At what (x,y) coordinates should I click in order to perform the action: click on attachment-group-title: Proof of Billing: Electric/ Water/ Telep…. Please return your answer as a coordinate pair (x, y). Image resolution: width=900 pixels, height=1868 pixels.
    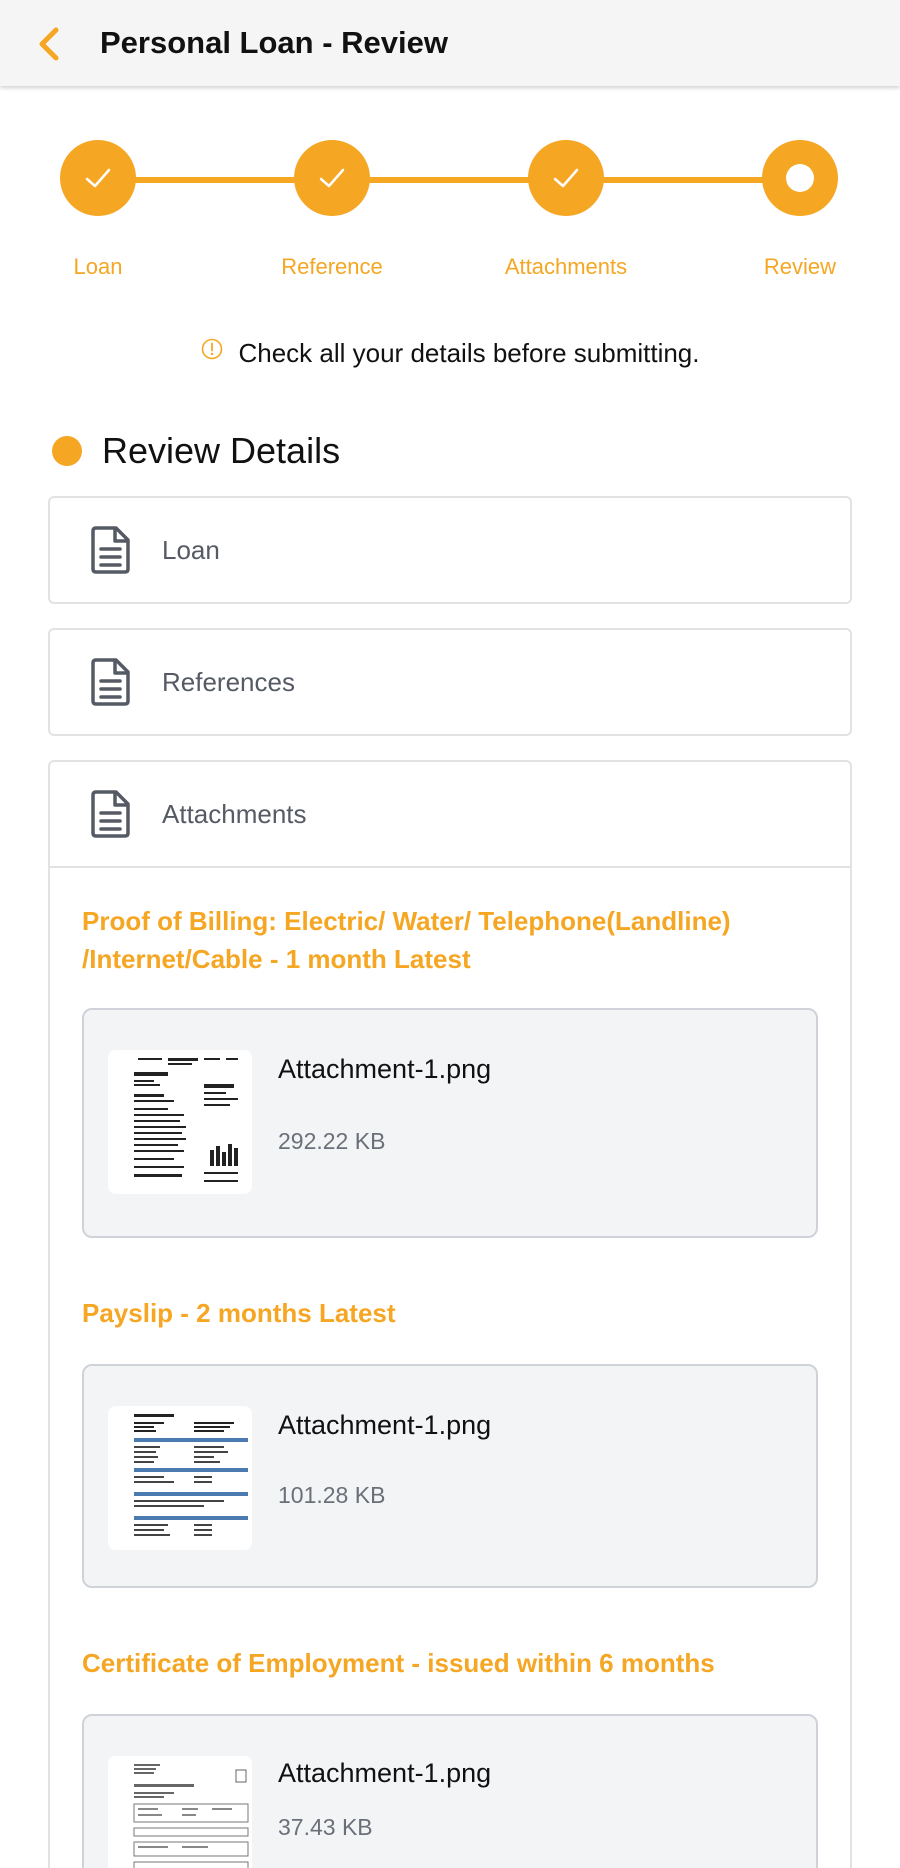
    Looking at the image, I should click on (406, 940).